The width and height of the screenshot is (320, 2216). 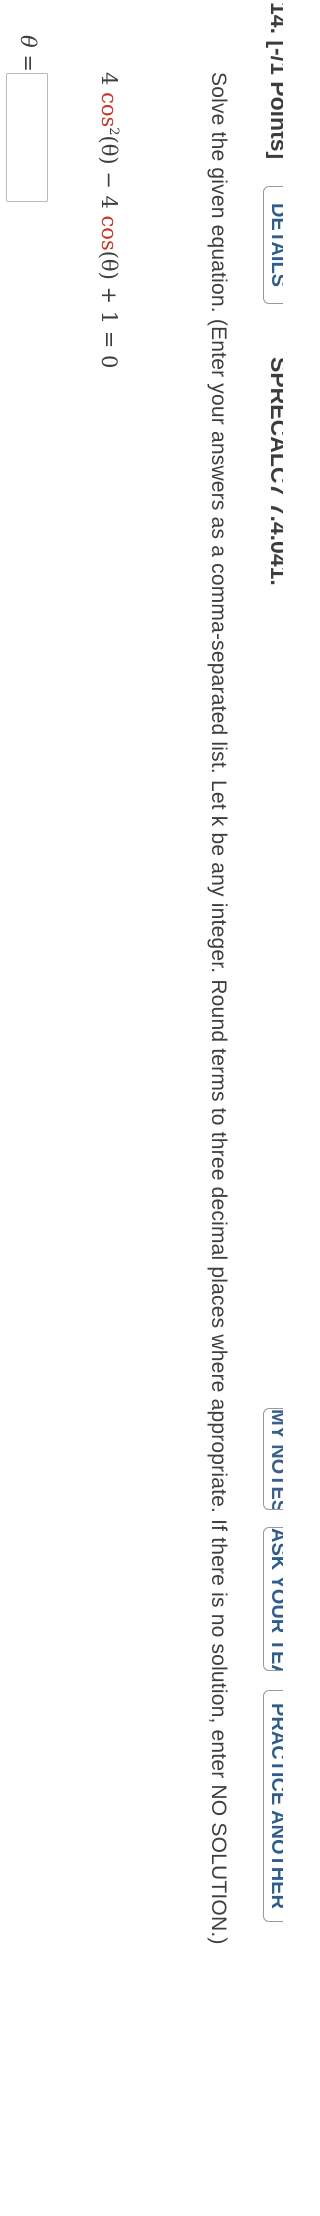 I want to click on equation: 4 cos2(θ) − 4 cos(θ) + 1 = 0, so click(x=109, y=220).